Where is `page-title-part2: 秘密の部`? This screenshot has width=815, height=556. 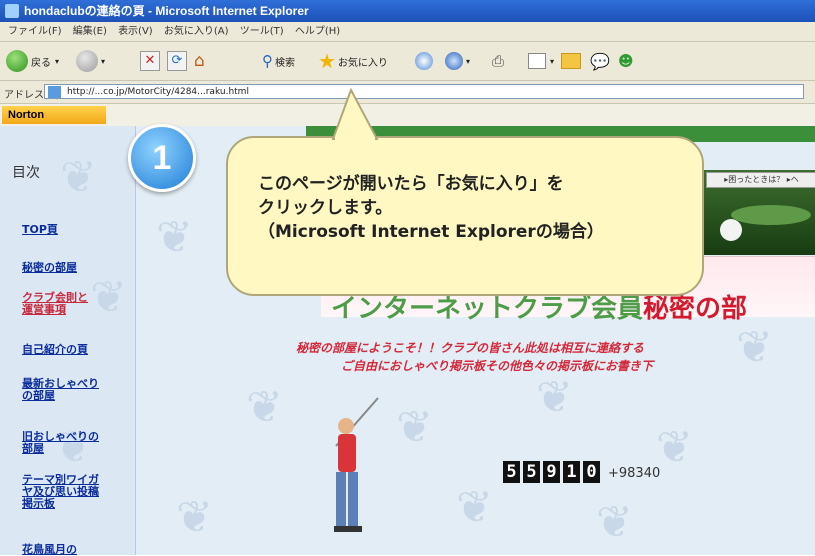
page-title-part2: 秘密の部 is located at coordinates (695, 309).